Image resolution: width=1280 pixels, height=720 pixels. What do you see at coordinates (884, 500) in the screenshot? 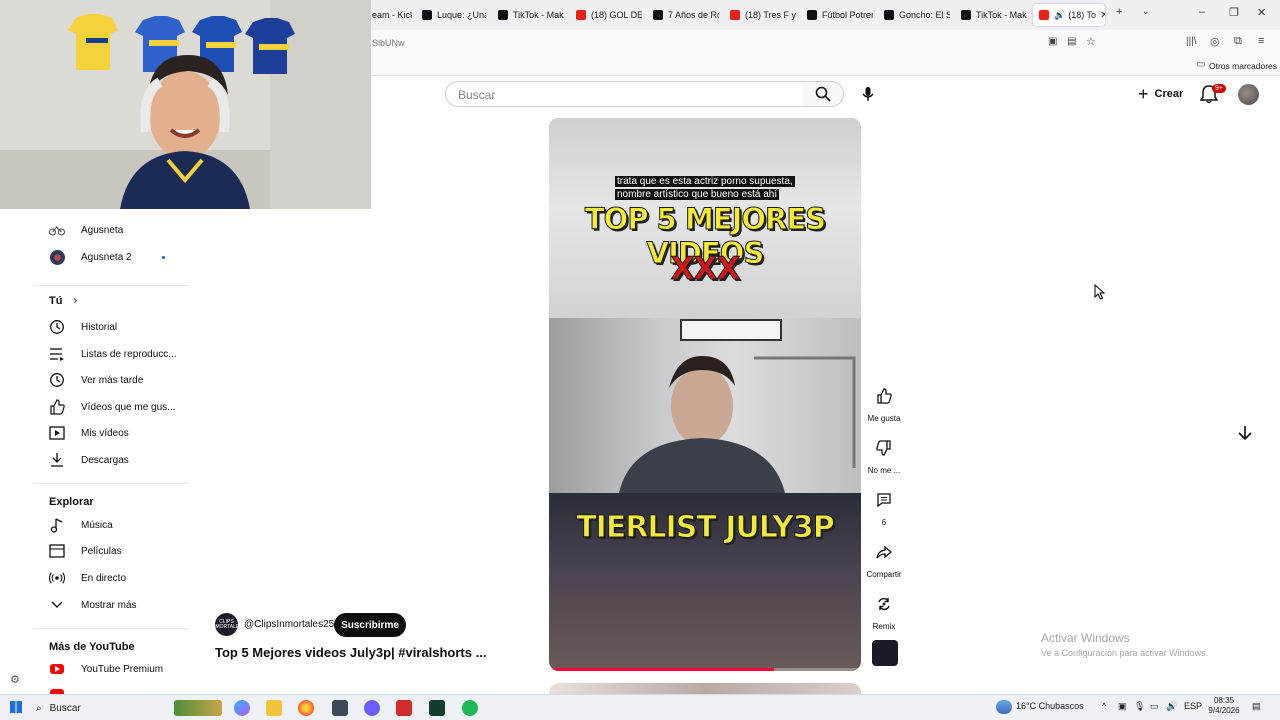
I see `comments-button` at bounding box center [884, 500].